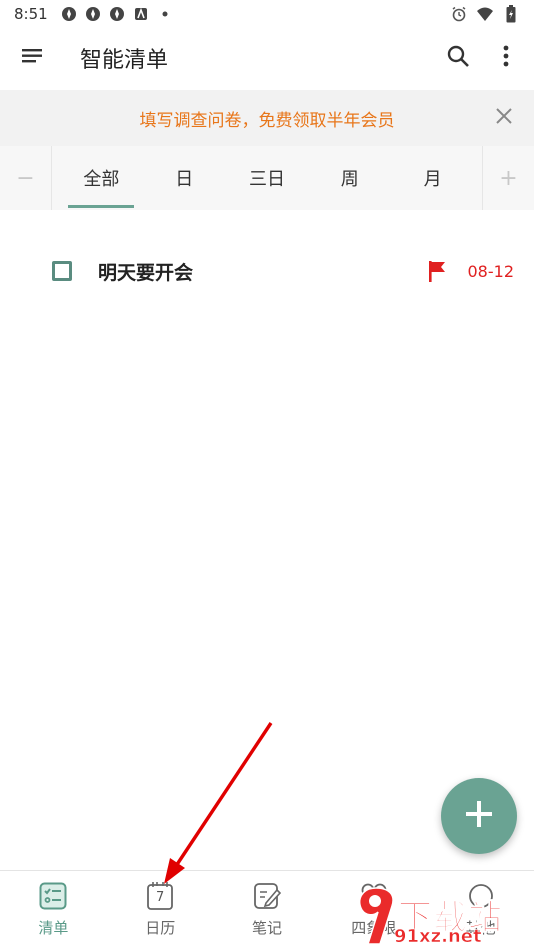 This screenshot has height=950, width=534. I want to click on nav-label-notes: 笔记, so click(266, 928).